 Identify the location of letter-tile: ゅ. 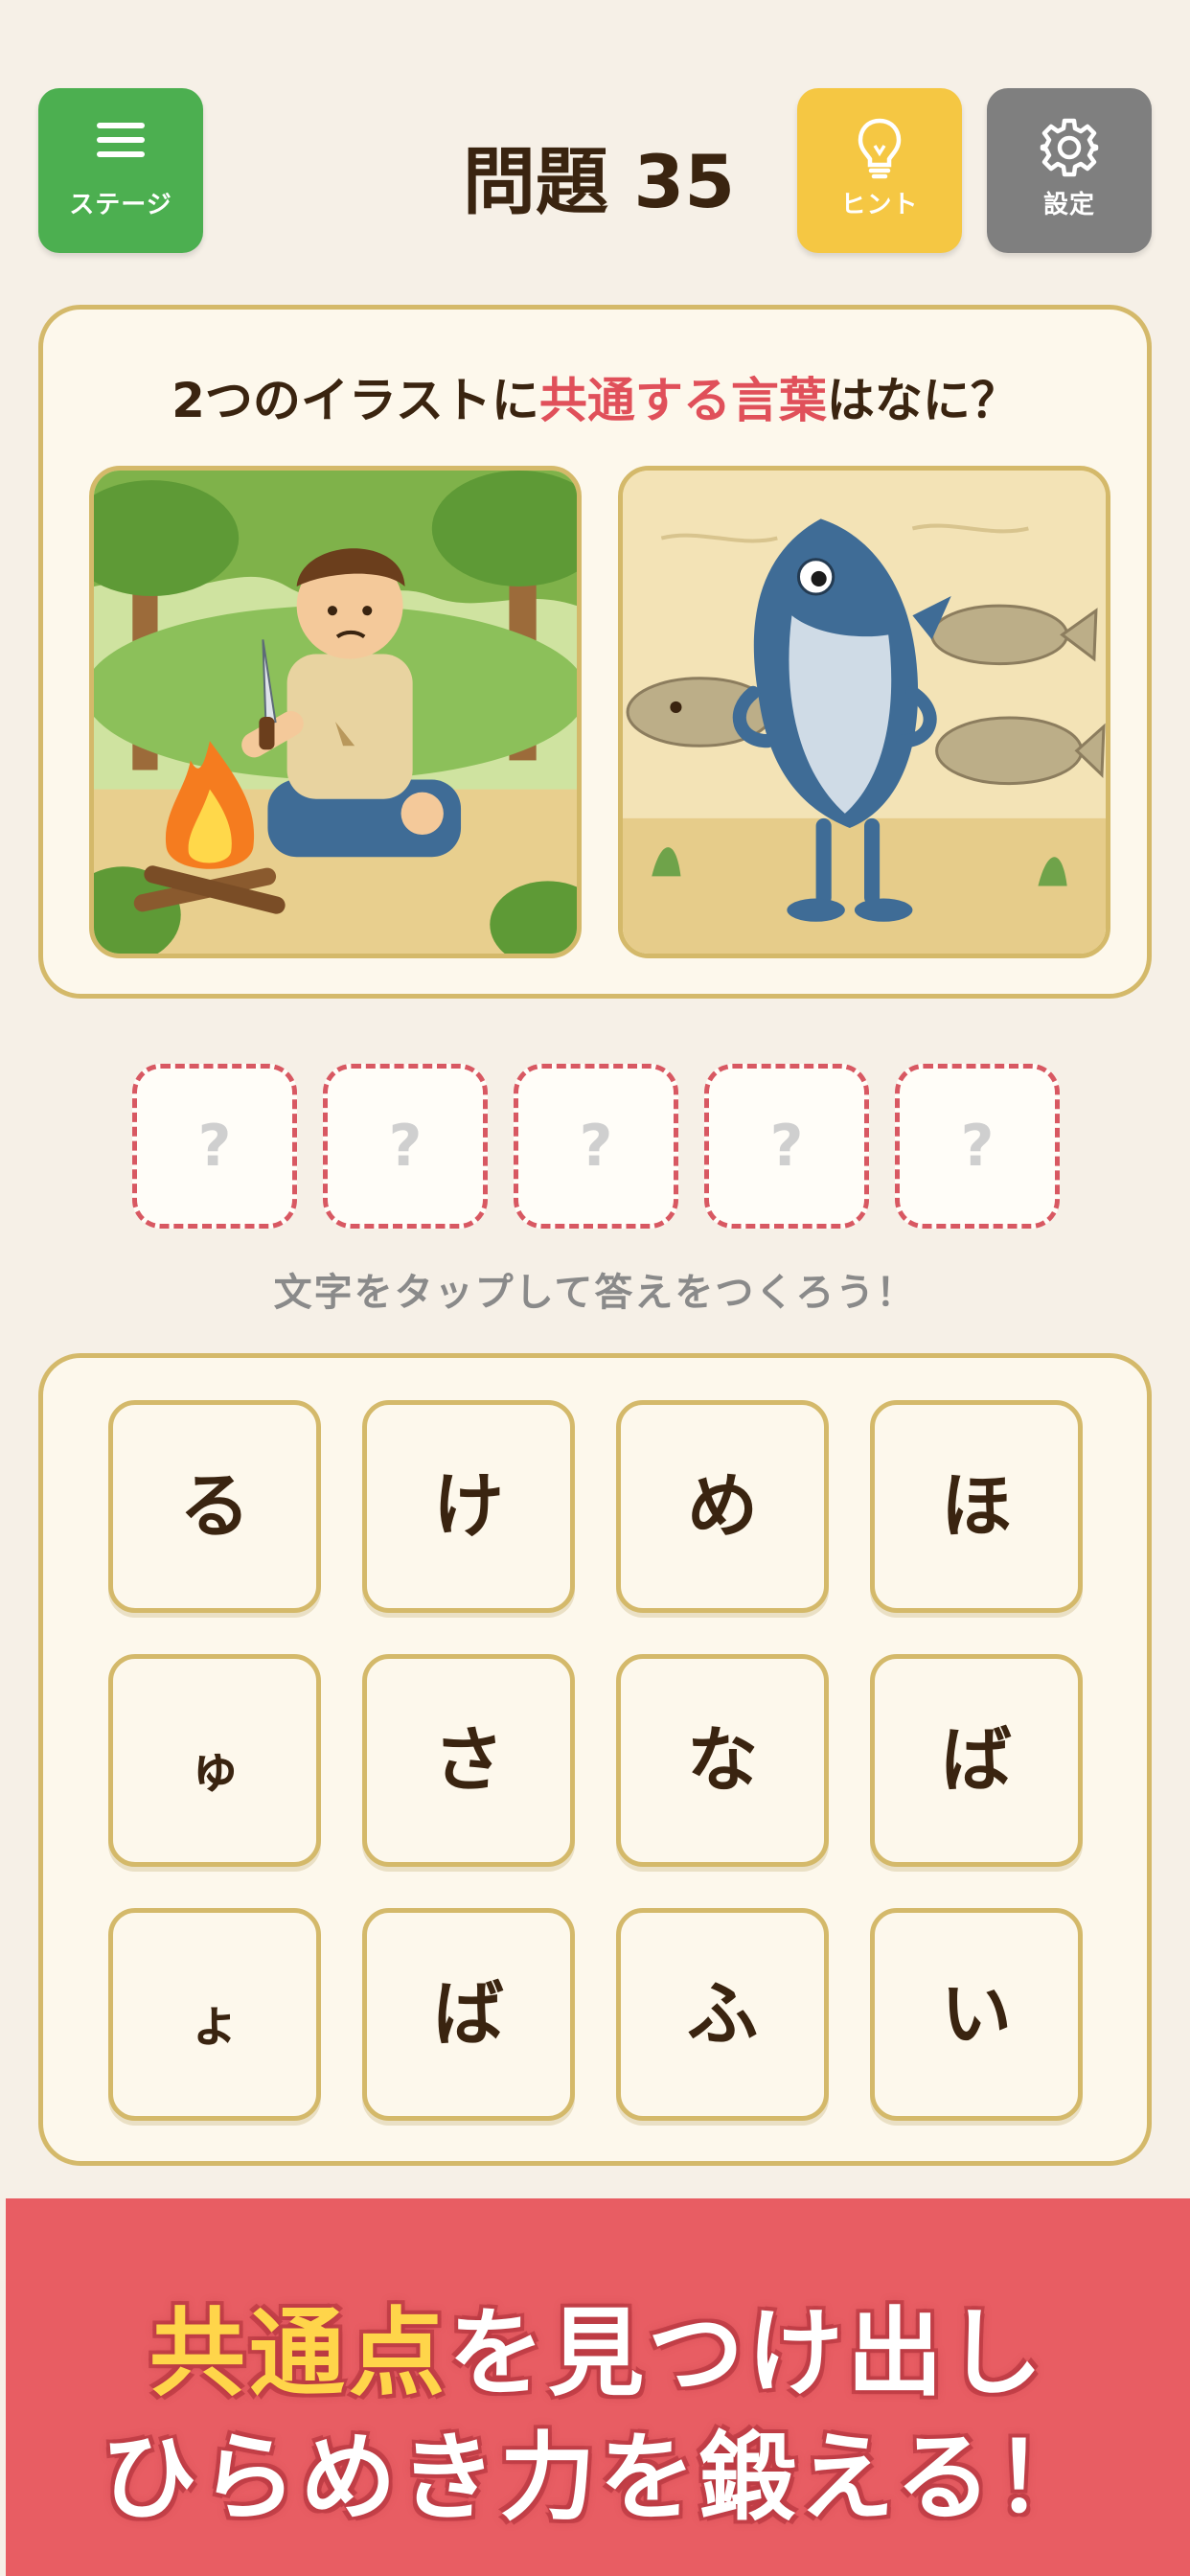
(214, 1760).